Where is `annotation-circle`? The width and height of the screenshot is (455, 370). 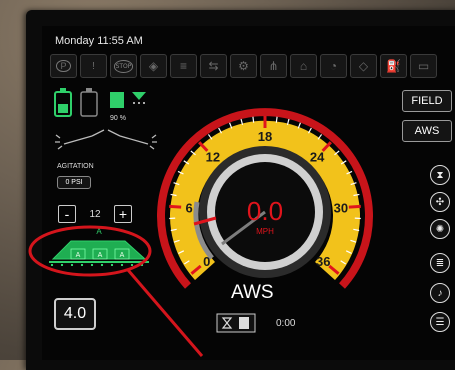
annotation-circle is located at coordinates (90, 251).